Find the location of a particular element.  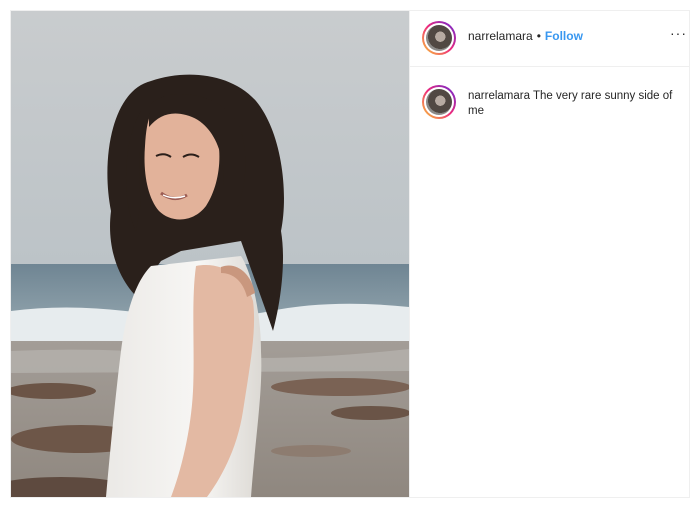

username-row: narrelamara • Follow is located at coordinates (525, 36).